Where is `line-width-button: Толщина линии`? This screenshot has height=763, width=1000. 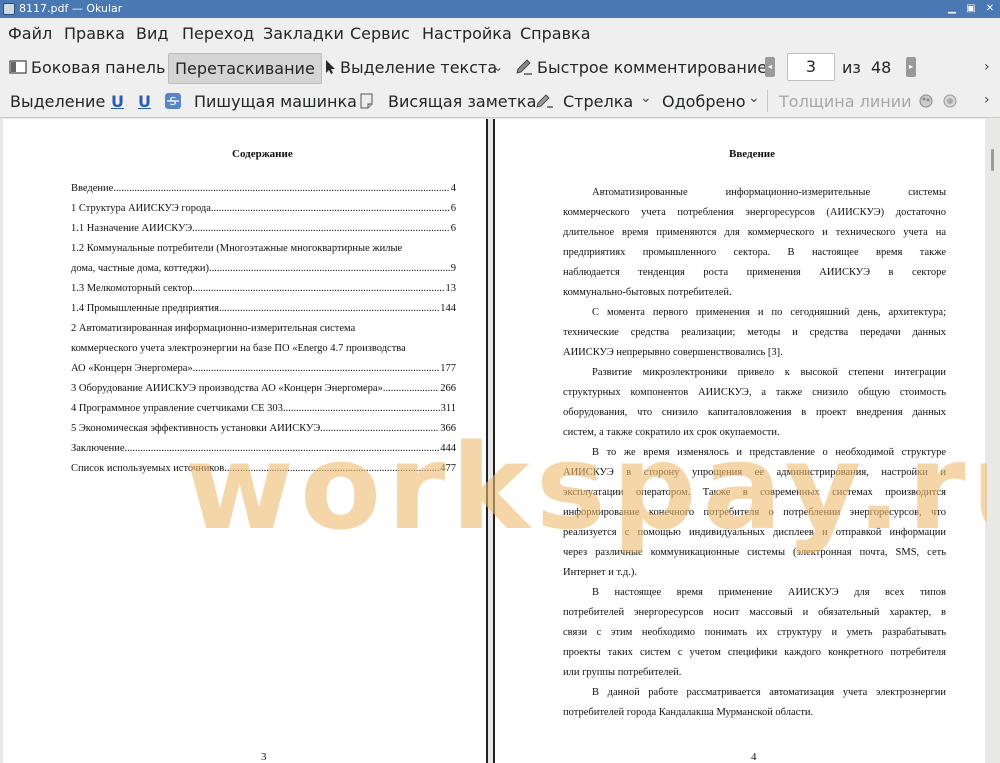
line-width-button: Толщина линии is located at coordinates (845, 102).